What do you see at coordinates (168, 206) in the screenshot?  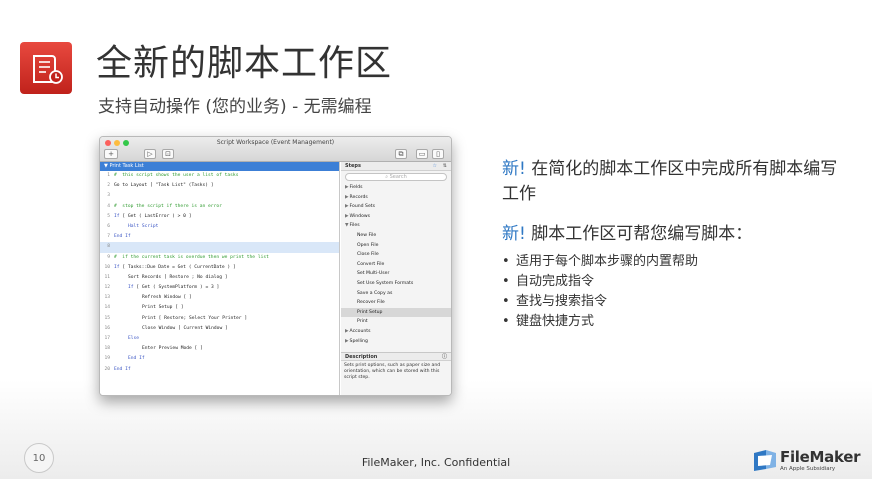 I see `line-code: # stop the script if there is an error` at bounding box center [168, 206].